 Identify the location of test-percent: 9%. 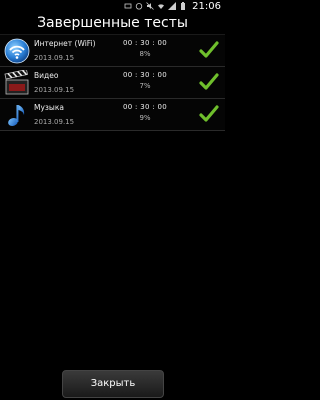
(145, 118).